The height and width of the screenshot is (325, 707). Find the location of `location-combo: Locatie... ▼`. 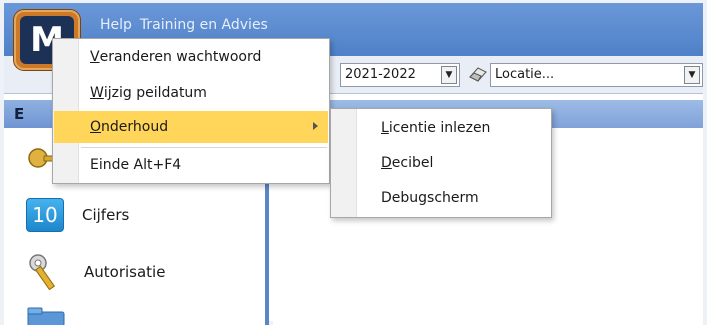

location-combo: Locatie... ▼ is located at coordinates (596, 75).